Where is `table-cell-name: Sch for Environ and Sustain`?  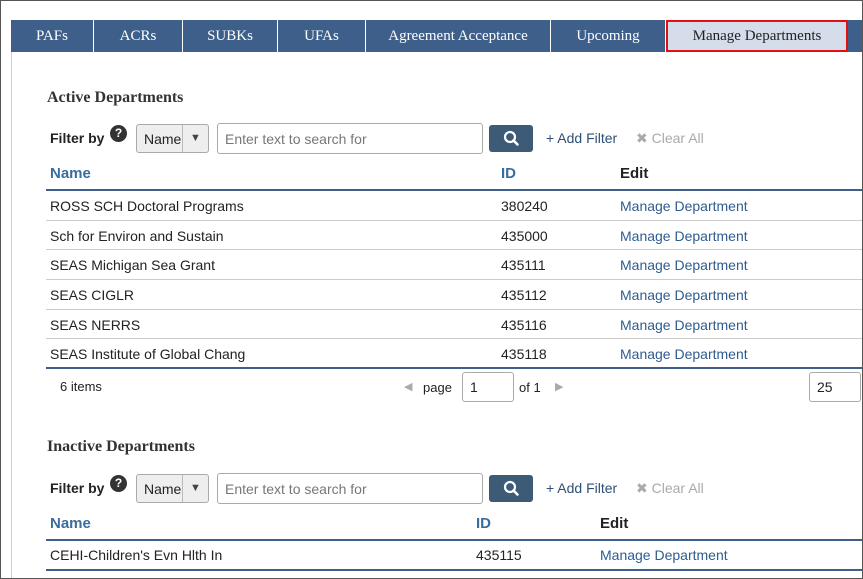
table-cell-name: Sch for Environ and Sustain is located at coordinates (137, 236).